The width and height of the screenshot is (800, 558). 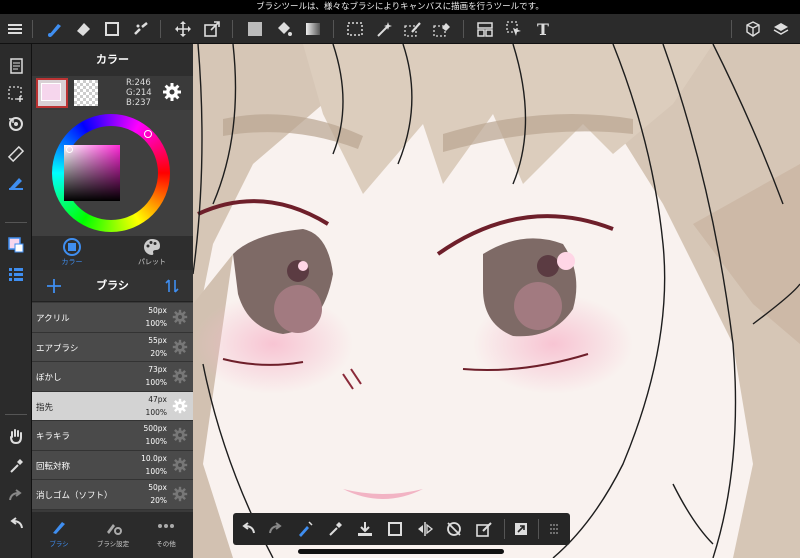 What do you see at coordinates (72, 262) in the screenshot?
I see `tab-color-label: カラー` at bounding box center [72, 262].